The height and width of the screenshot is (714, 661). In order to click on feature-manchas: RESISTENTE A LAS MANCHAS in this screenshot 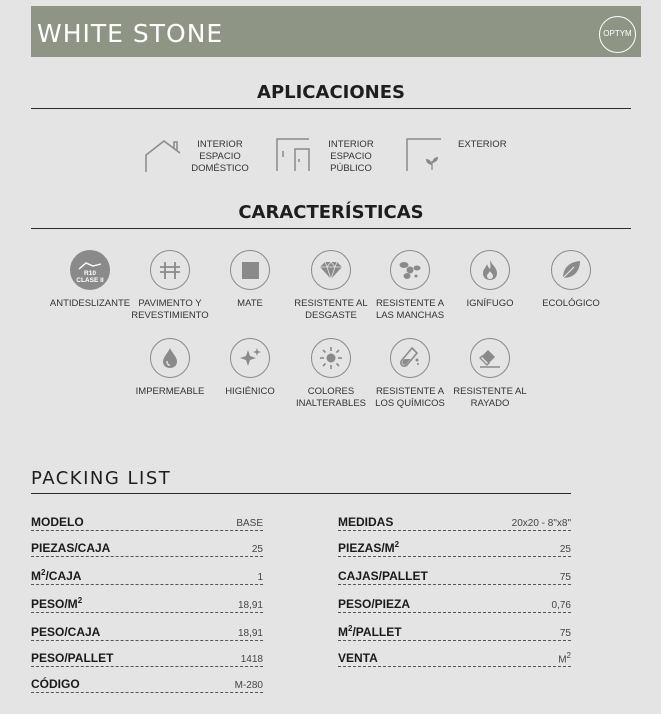, I will do `click(410, 286)`.